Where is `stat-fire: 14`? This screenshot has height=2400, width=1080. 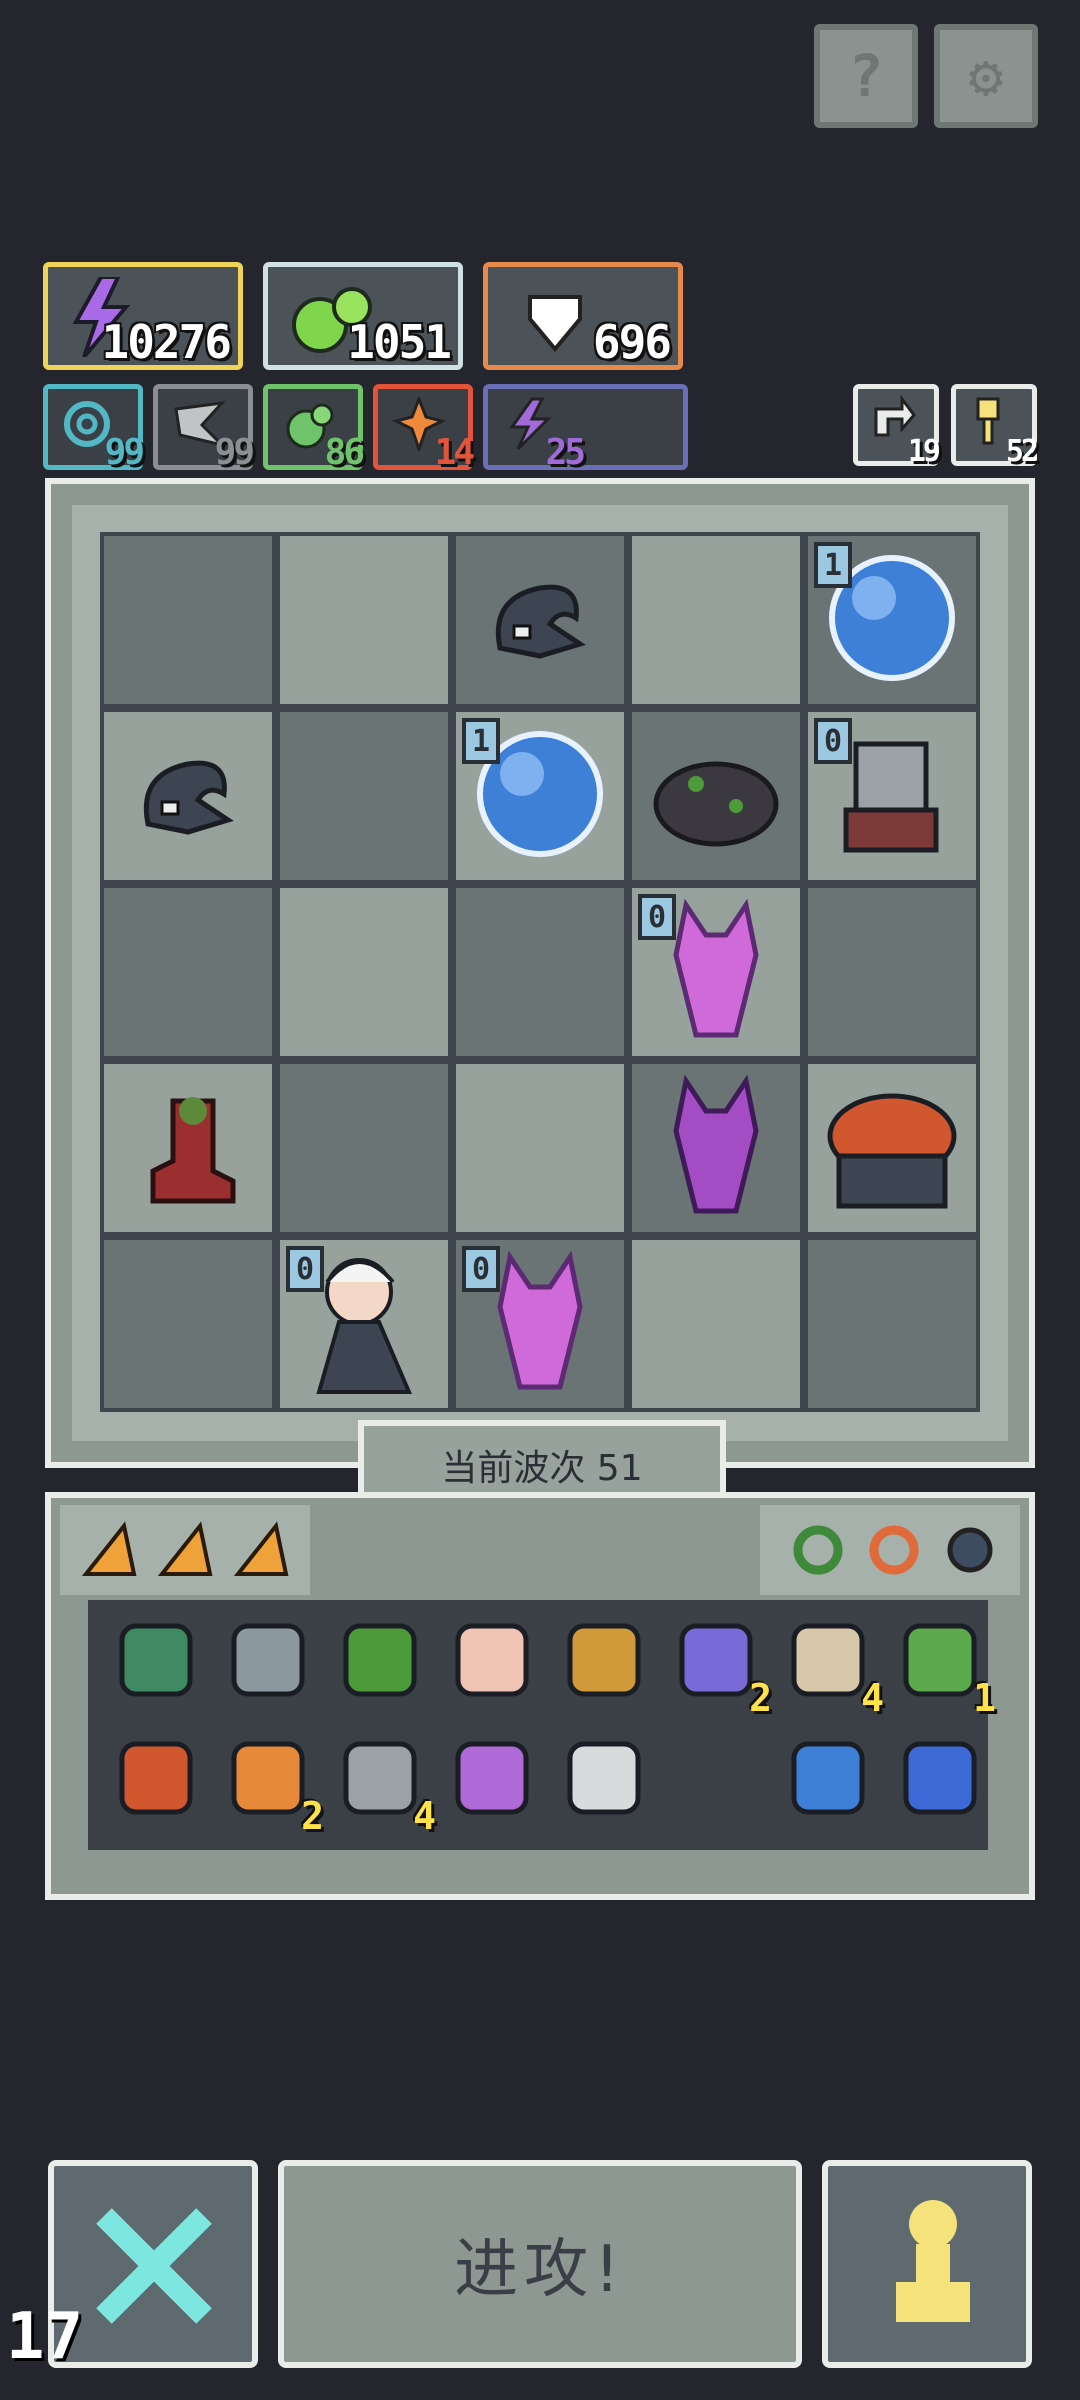
stat-fire: 14 is located at coordinates (424, 428).